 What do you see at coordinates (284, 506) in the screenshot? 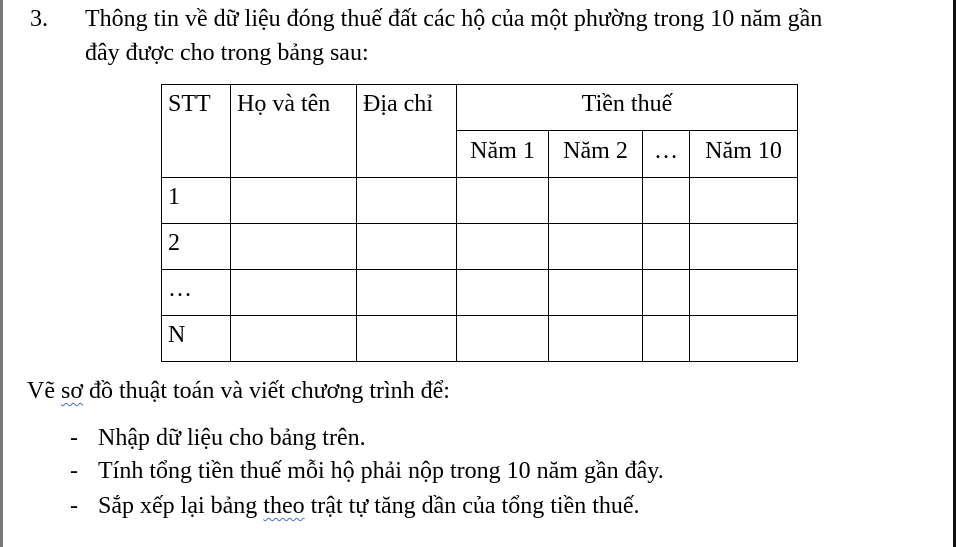
I see `spellcheck-flagged-word: theo` at bounding box center [284, 506].